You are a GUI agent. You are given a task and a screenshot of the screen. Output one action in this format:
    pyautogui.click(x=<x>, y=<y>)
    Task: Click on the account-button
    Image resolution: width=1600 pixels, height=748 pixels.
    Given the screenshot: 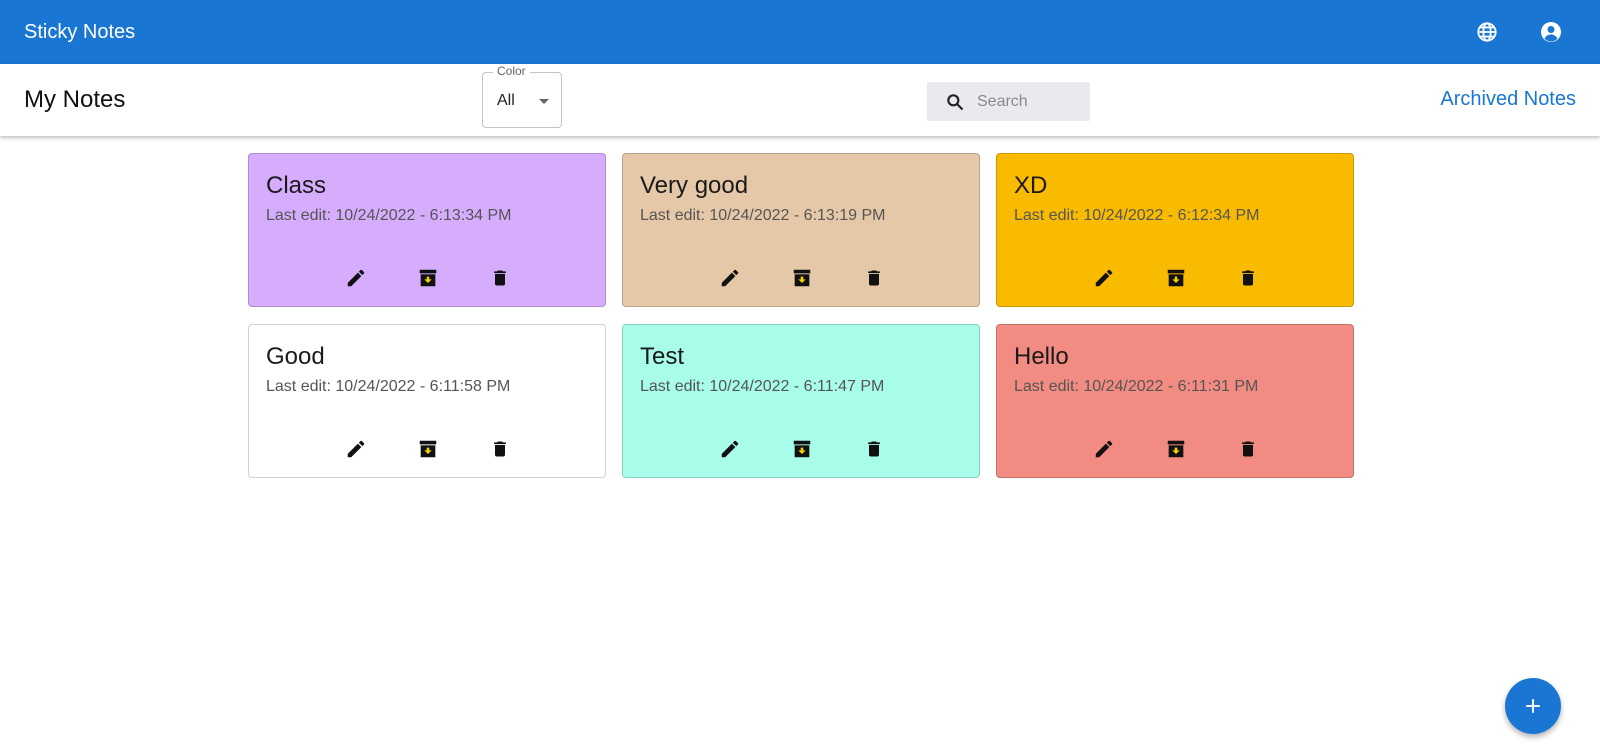 What is the action you would take?
    pyautogui.click(x=1551, y=32)
    